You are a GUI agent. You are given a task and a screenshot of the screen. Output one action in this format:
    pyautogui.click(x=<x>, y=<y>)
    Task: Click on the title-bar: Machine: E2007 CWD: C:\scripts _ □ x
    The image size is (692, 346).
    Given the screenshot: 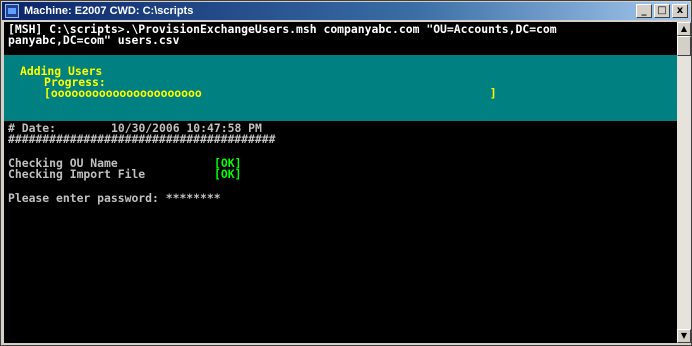 What is the action you would take?
    pyautogui.click(x=346, y=11)
    